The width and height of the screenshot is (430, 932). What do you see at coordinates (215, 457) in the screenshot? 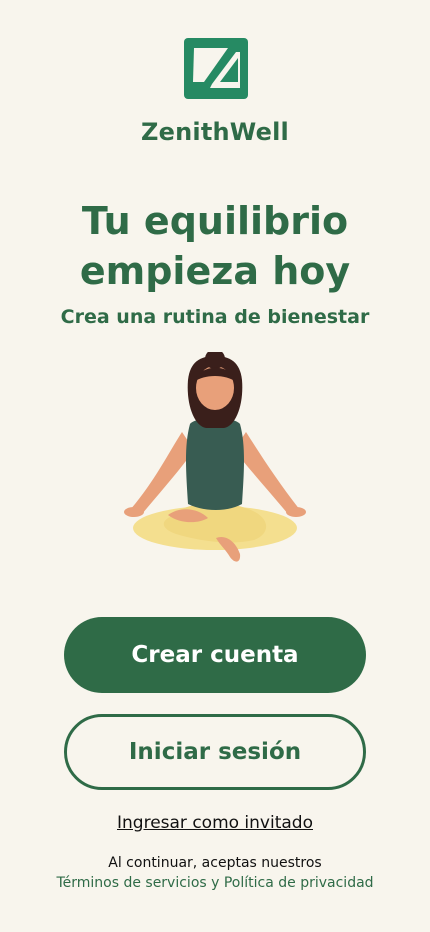
I see `meditating-woman-illustration` at bounding box center [215, 457].